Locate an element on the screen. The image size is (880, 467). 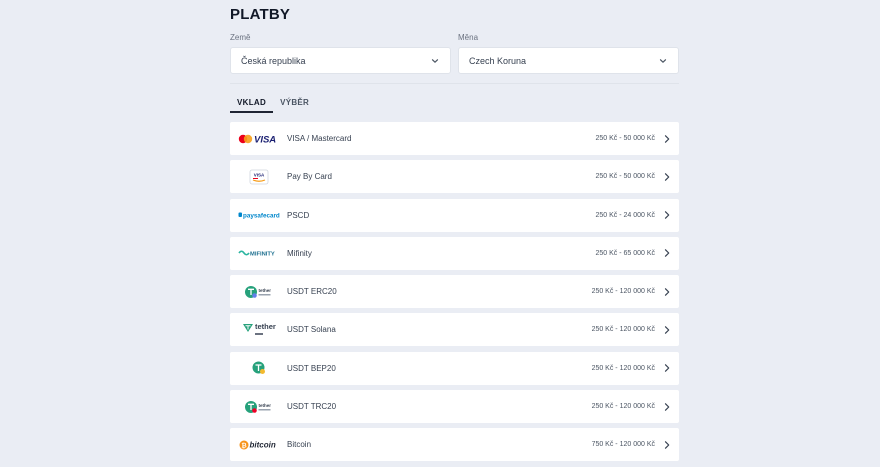
payment-method-name: USDT ERC20 is located at coordinates (312, 292).